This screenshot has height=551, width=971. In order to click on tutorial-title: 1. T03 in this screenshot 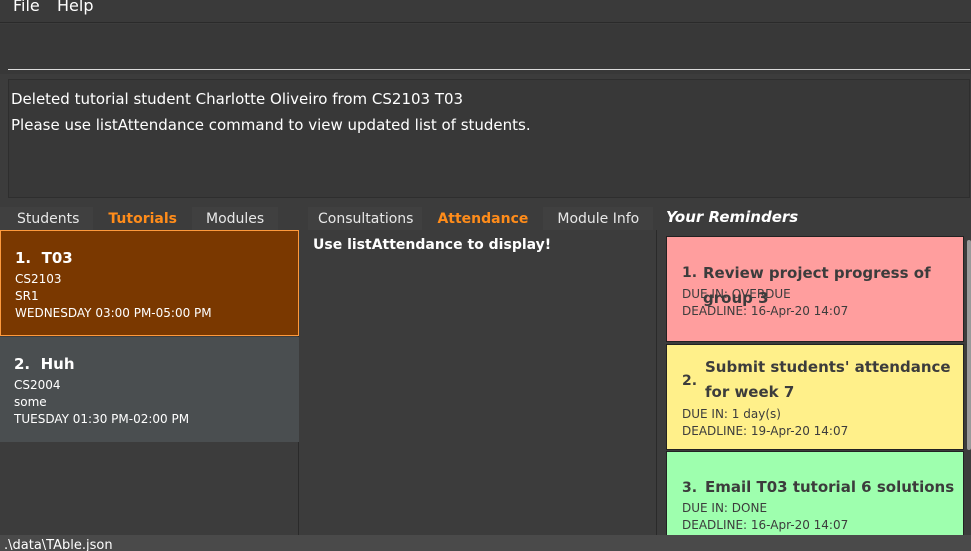, I will do `click(149, 258)`.